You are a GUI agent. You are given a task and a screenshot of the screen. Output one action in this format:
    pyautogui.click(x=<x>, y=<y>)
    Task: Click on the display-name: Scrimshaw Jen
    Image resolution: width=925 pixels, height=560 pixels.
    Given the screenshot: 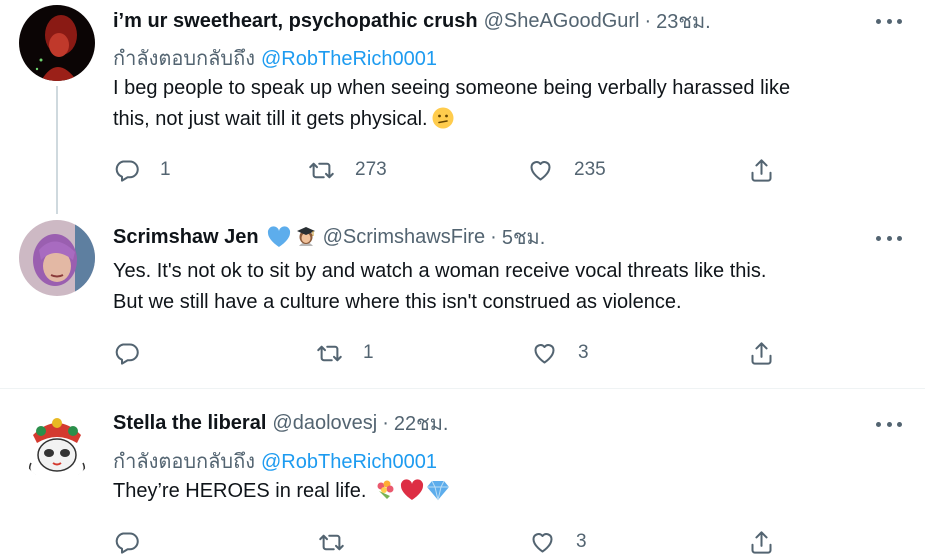 What is the action you would take?
    pyautogui.click(x=186, y=237)
    